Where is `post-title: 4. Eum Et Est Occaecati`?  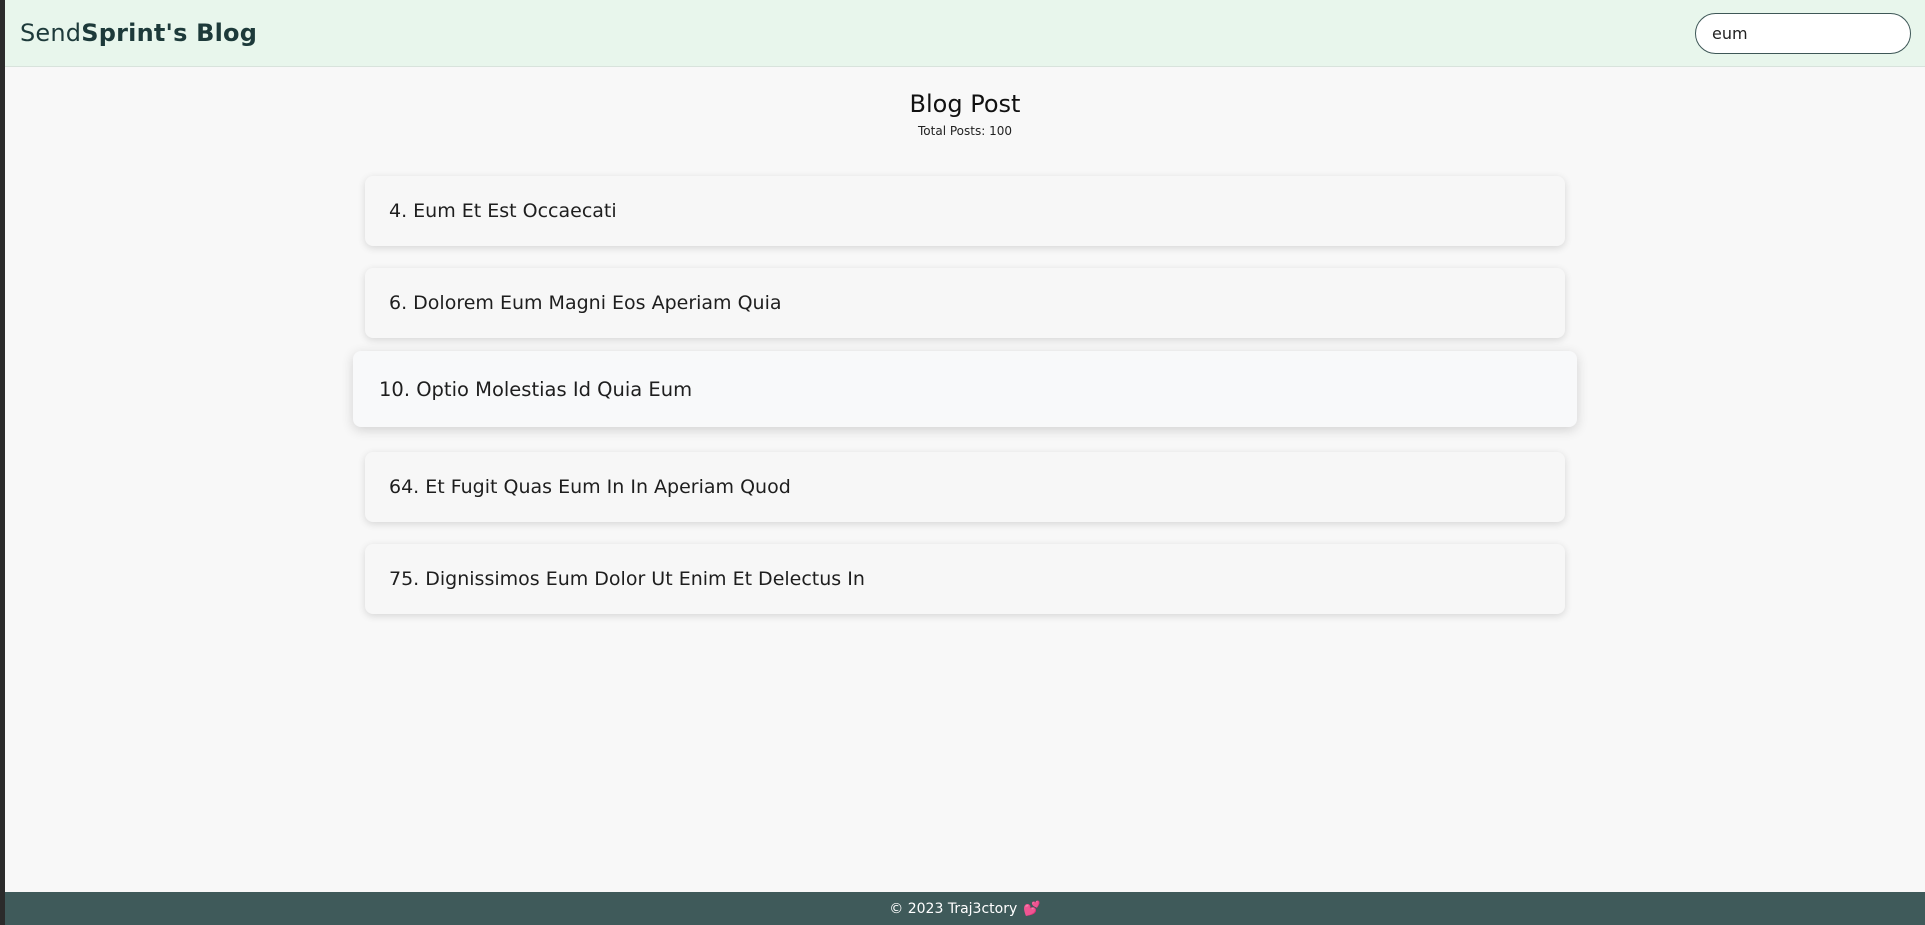 post-title: 4. Eum Et Est Occaecati is located at coordinates (503, 211).